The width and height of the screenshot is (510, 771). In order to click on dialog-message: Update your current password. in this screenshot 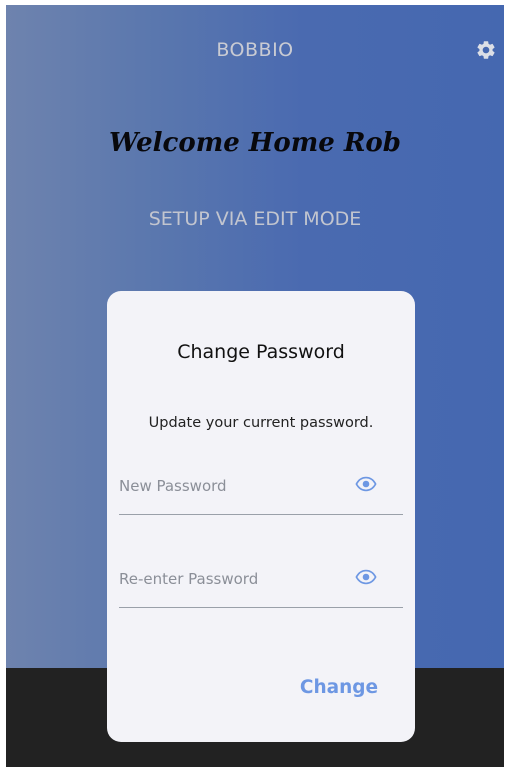, I will do `click(261, 423)`.